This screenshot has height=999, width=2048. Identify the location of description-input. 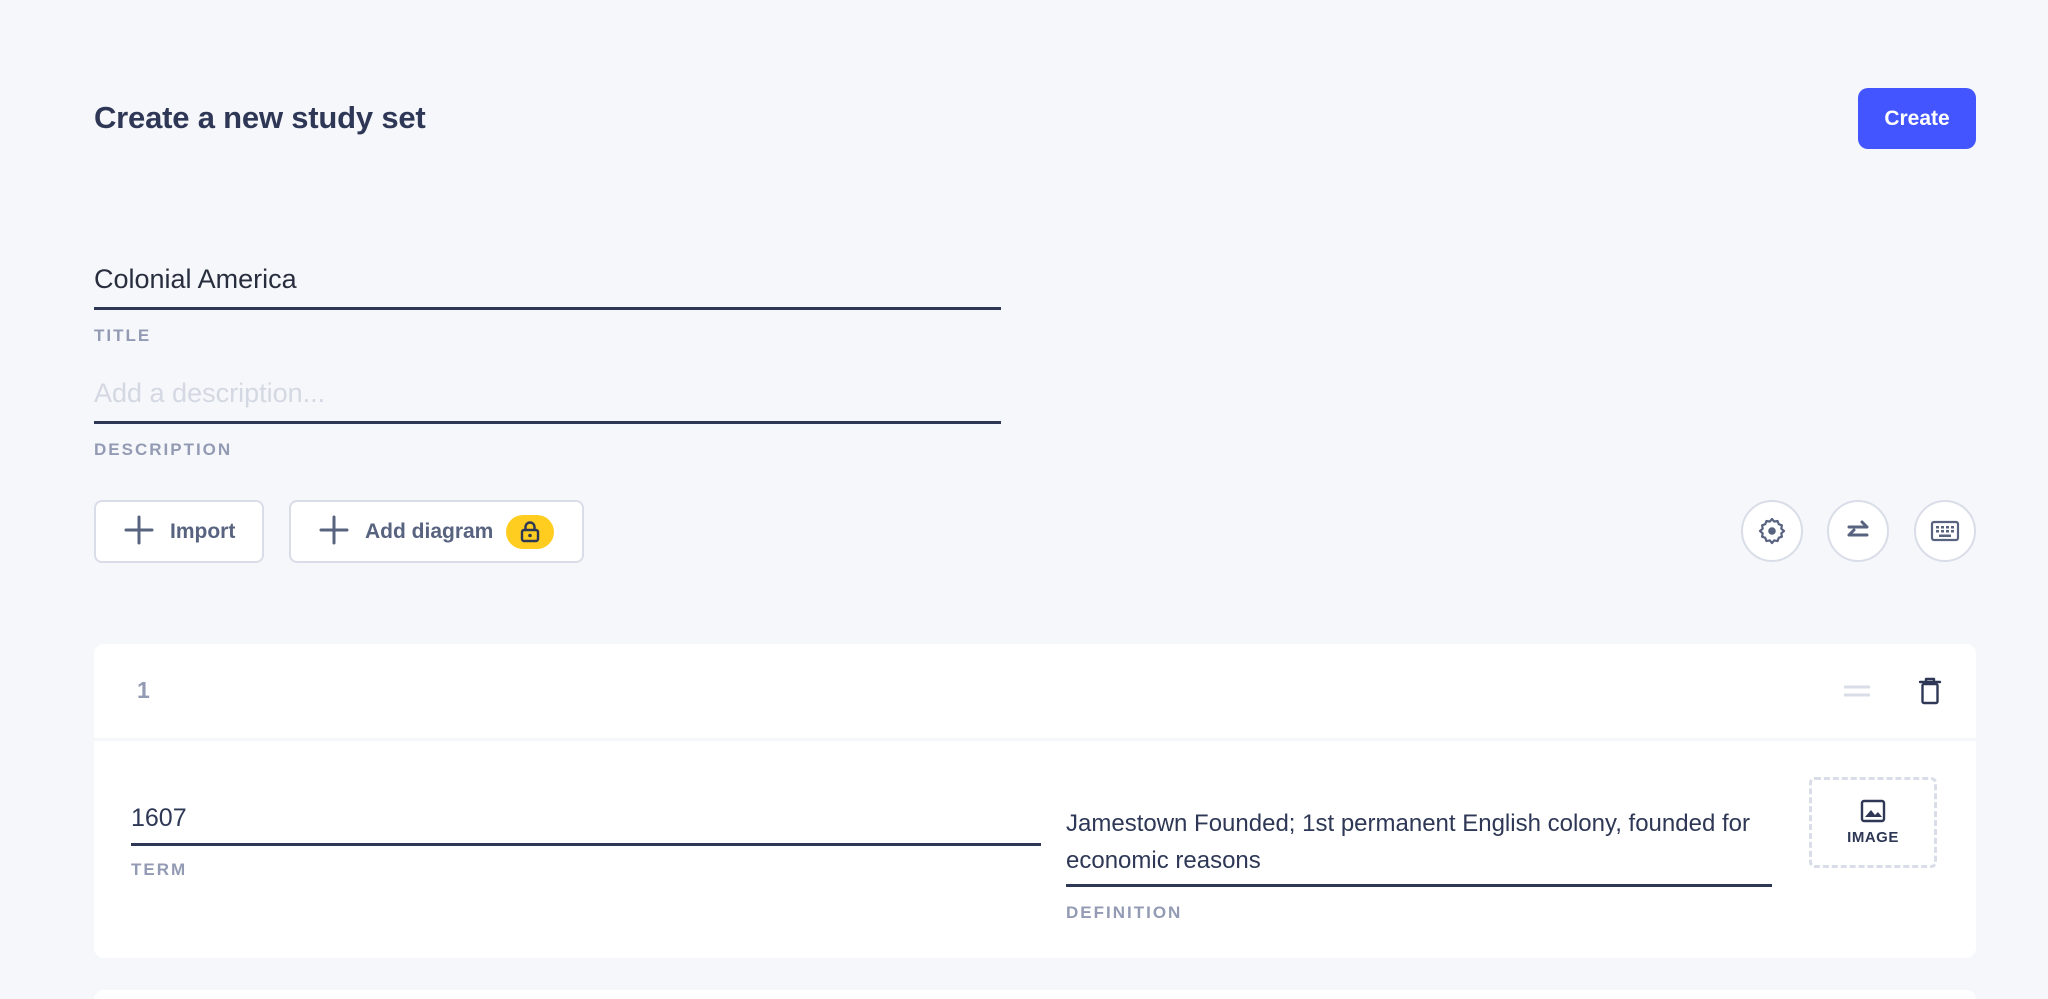
(547, 393).